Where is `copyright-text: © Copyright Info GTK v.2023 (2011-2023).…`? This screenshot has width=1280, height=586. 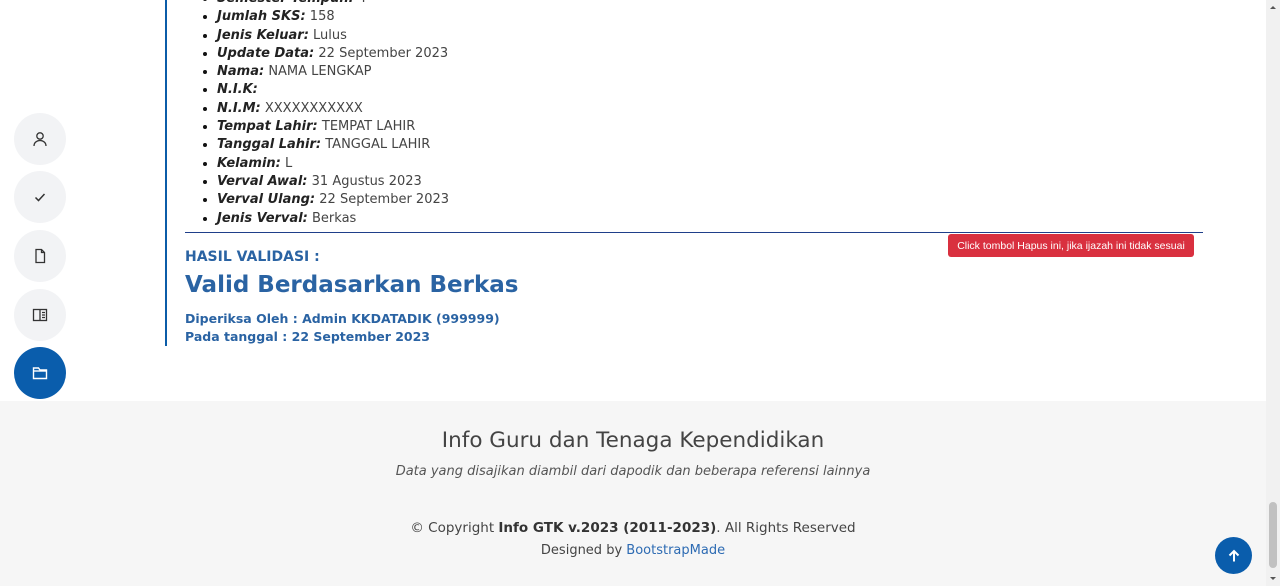 copyright-text: © Copyright Info GTK v.2023 (2011-2023).… is located at coordinates (633, 528).